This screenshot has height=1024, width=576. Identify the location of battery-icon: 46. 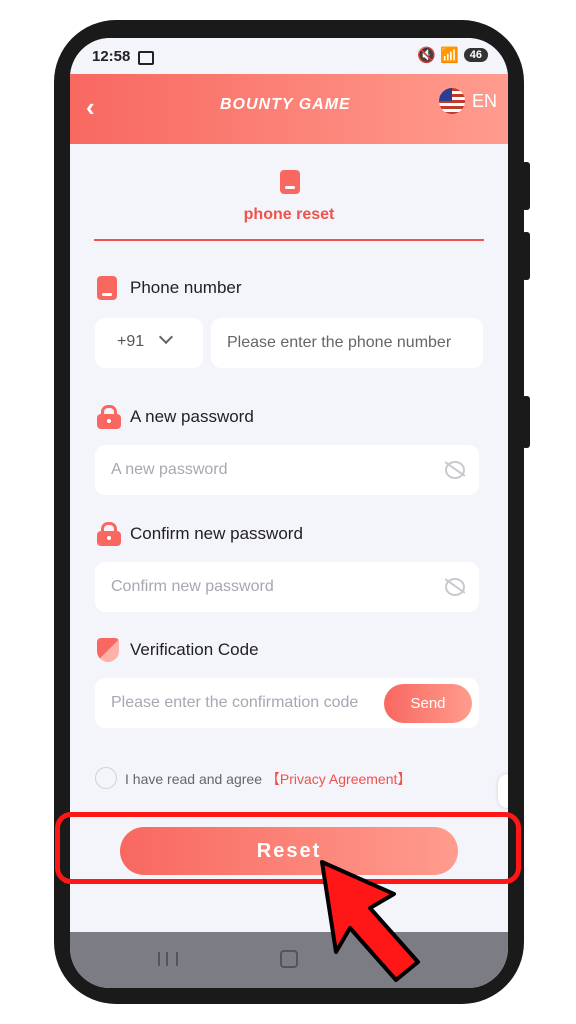
(475, 55).